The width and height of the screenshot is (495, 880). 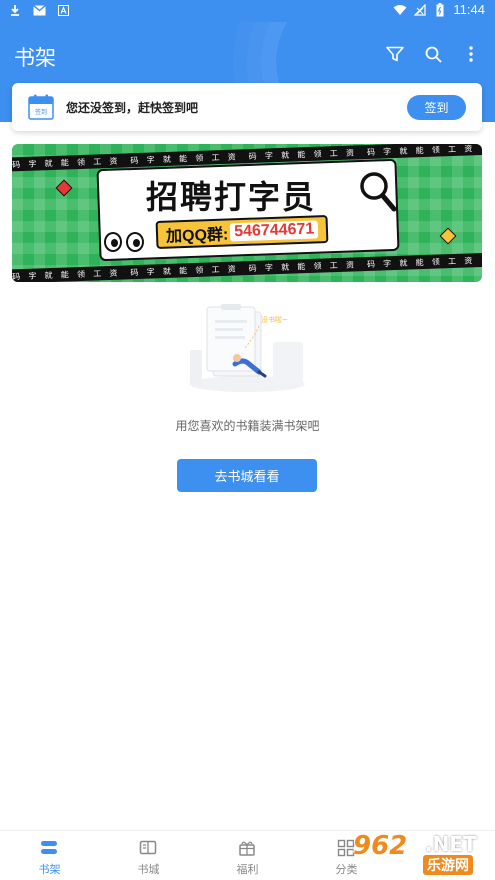 I want to click on status-bar: 11:44, so click(x=247, y=11).